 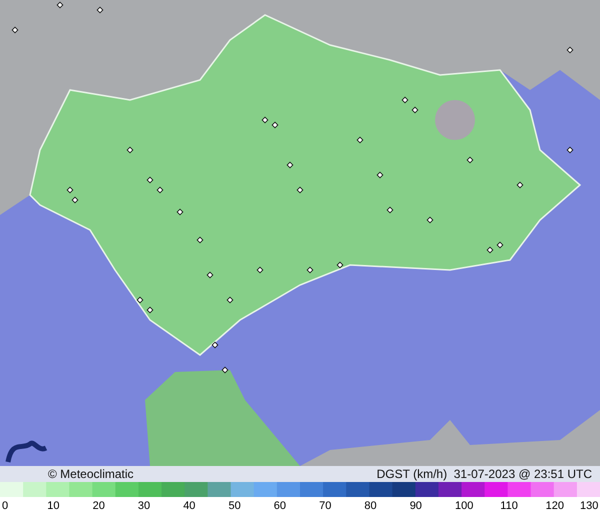 What do you see at coordinates (98, 506) in the screenshot?
I see `scale-label: 20` at bounding box center [98, 506].